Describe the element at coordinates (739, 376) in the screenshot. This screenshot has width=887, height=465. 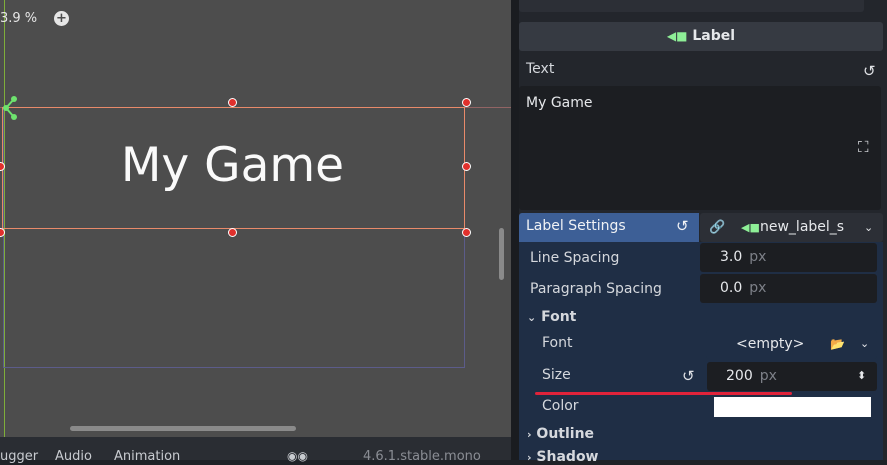
I see `size-value: 200` at that location.